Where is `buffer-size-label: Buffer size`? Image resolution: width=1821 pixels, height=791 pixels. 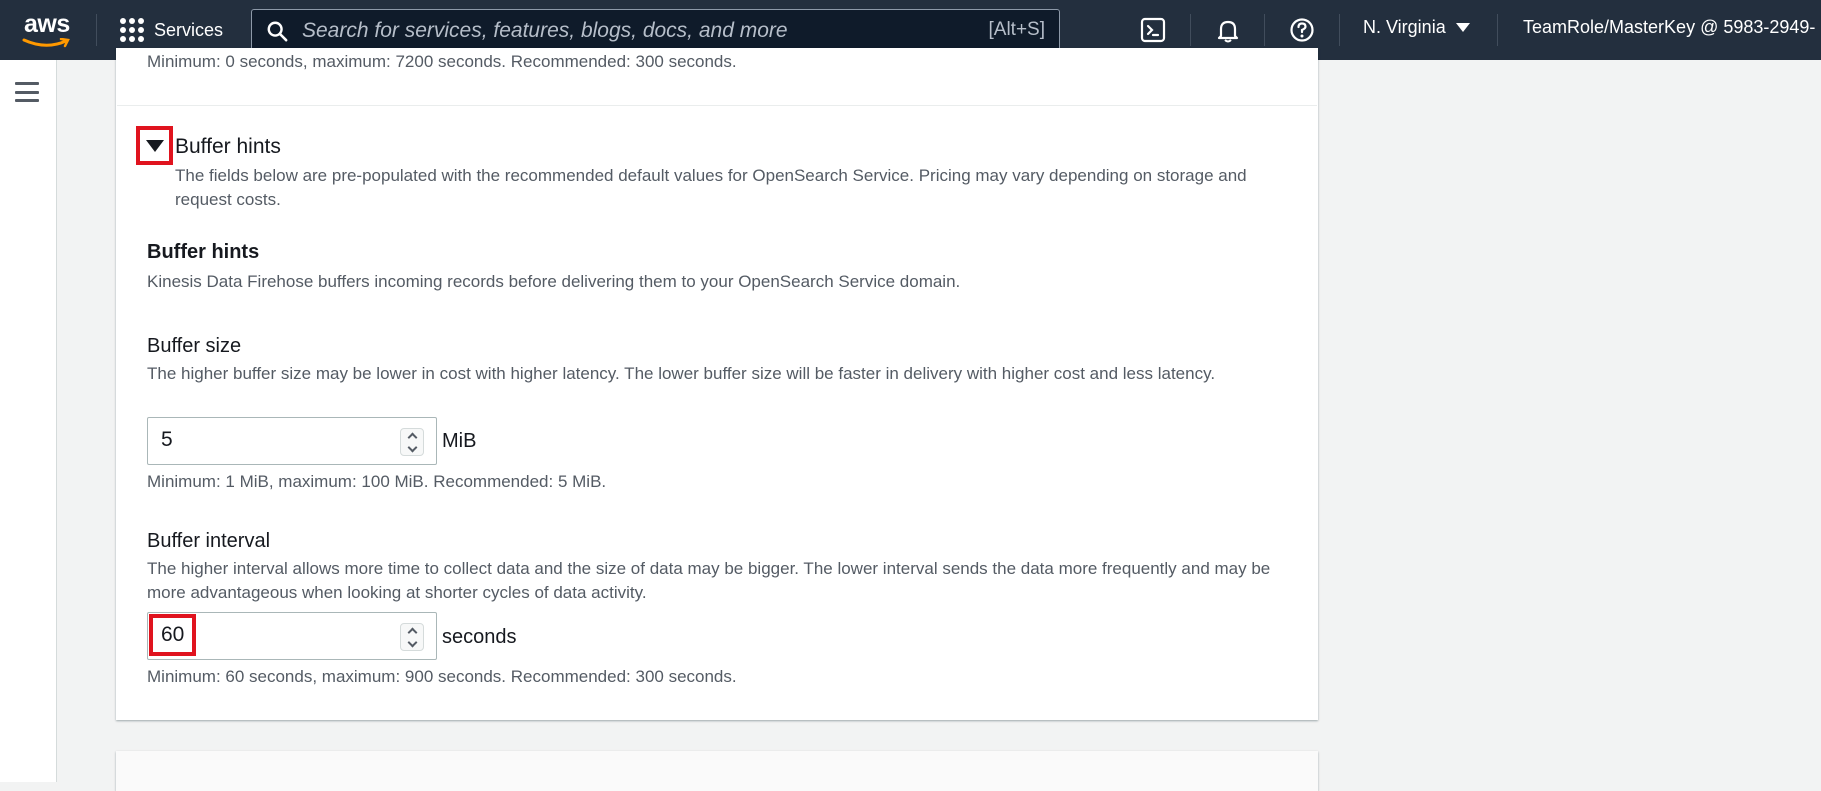
buffer-size-label: Buffer size is located at coordinates (194, 346).